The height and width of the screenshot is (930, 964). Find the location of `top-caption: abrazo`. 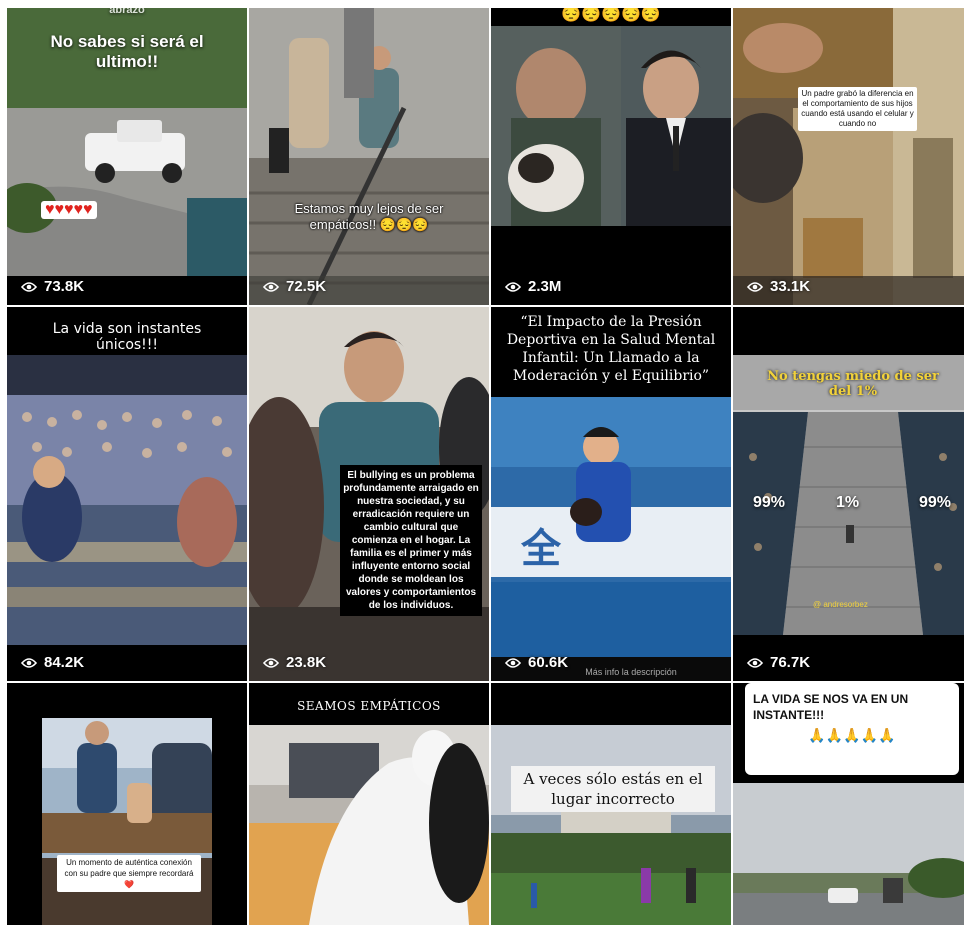

top-caption: abrazo is located at coordinates (127, 12).